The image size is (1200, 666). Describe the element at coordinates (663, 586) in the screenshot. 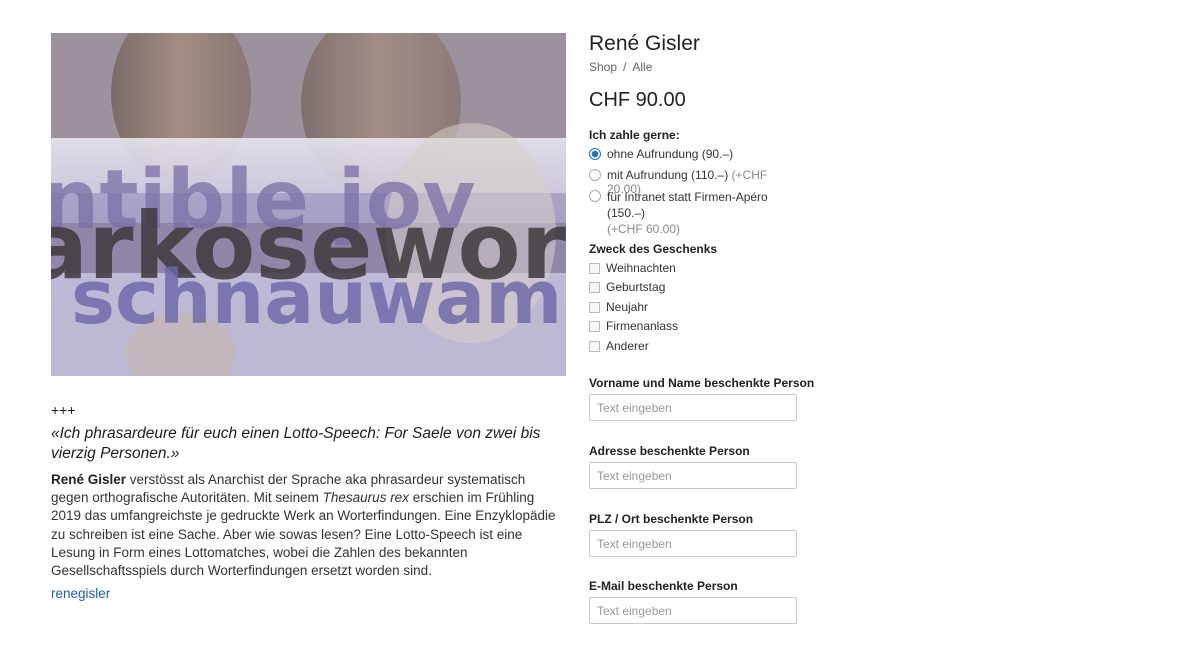

I see `recipient-email-label: E-Mail beschenkte Person` at that location.